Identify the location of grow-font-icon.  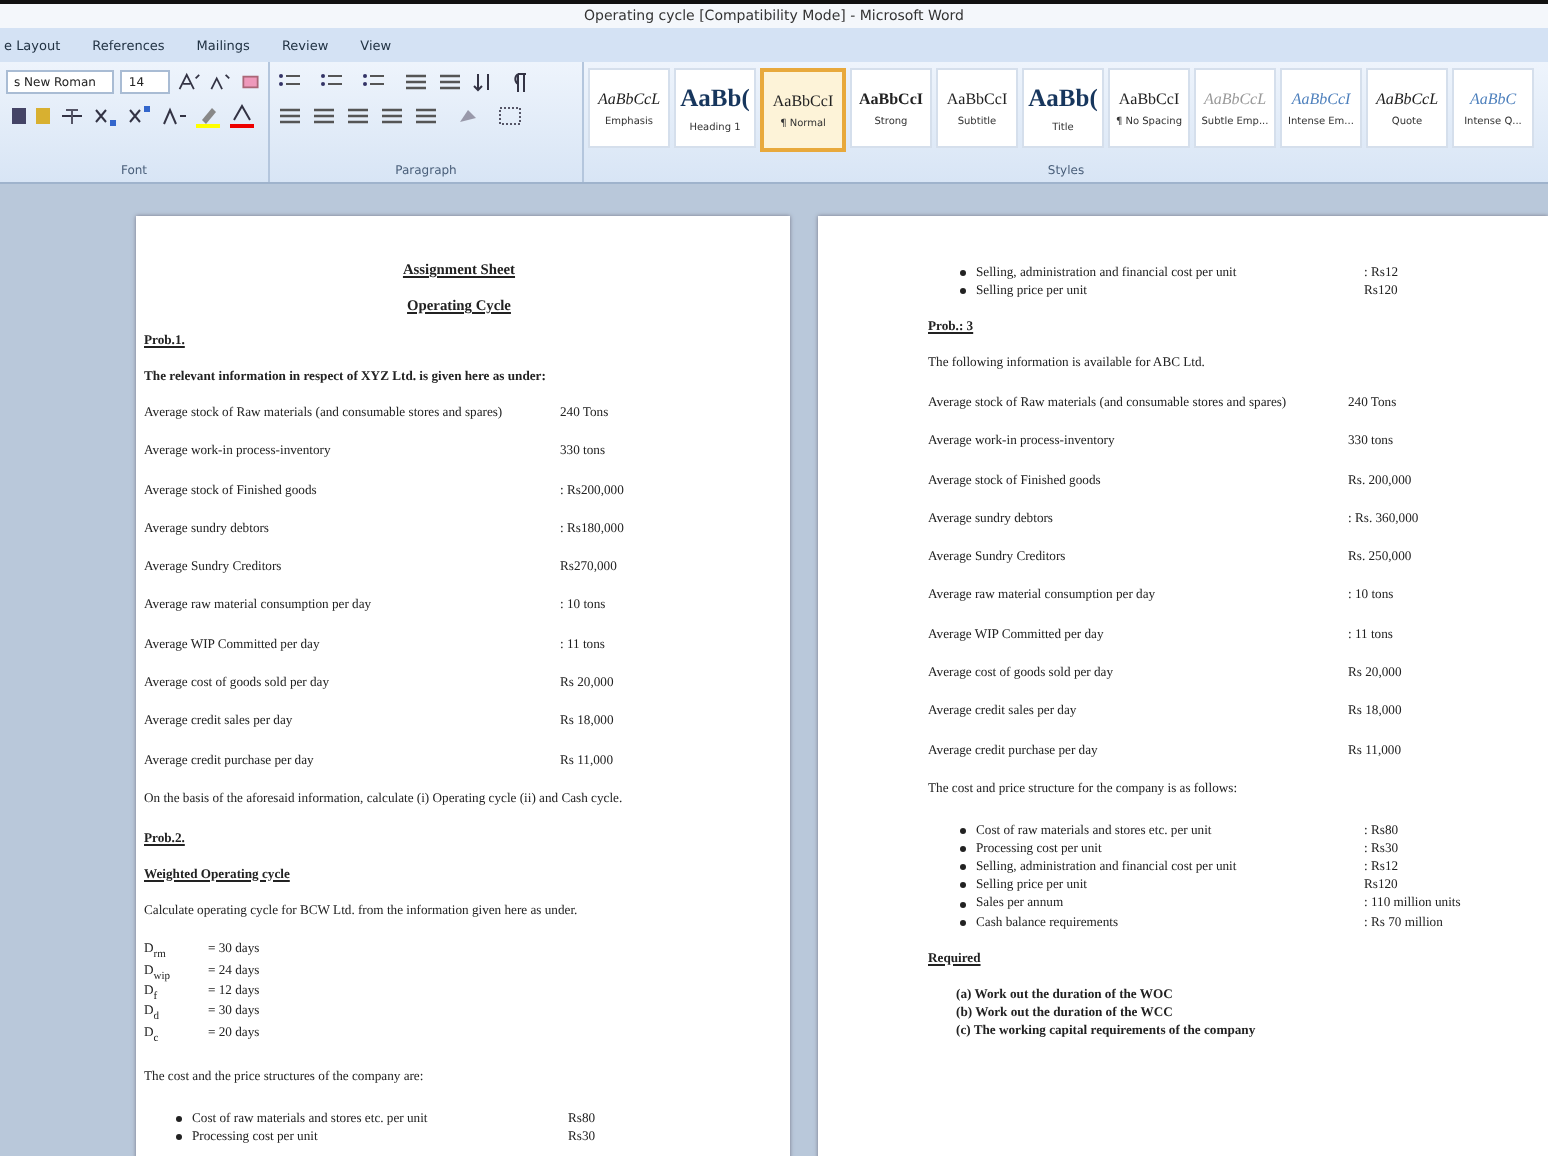
(187, 82).